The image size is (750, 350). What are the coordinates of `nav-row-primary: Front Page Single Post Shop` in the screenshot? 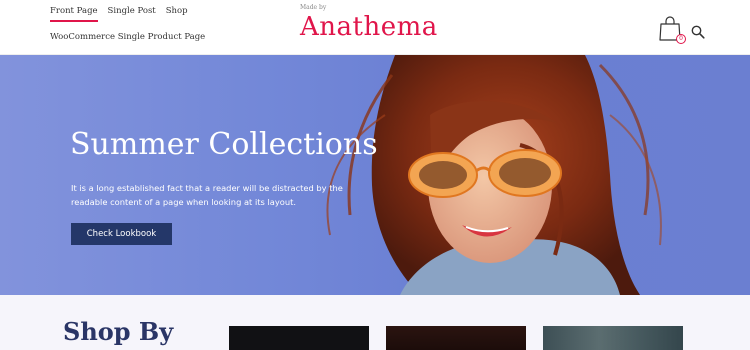 It's located at (127, 14).